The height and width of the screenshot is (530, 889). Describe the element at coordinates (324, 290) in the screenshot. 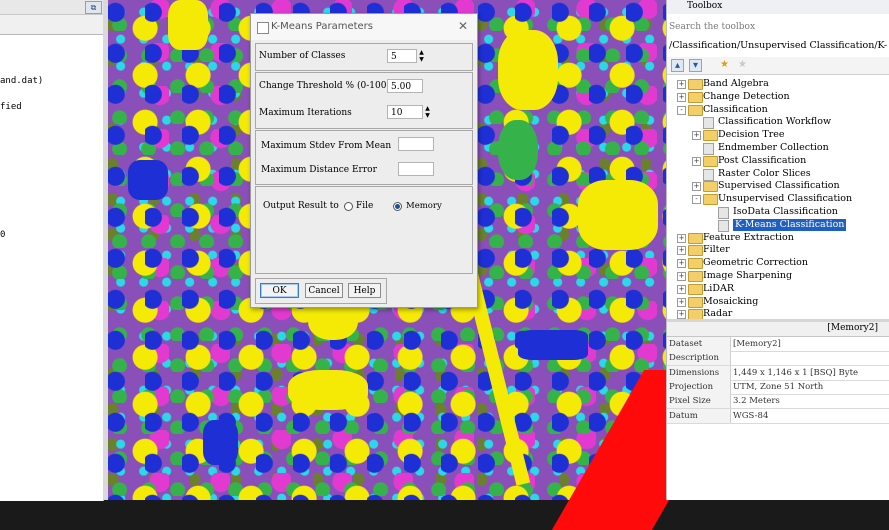

I see `cancel-button: Cancel` at that location.